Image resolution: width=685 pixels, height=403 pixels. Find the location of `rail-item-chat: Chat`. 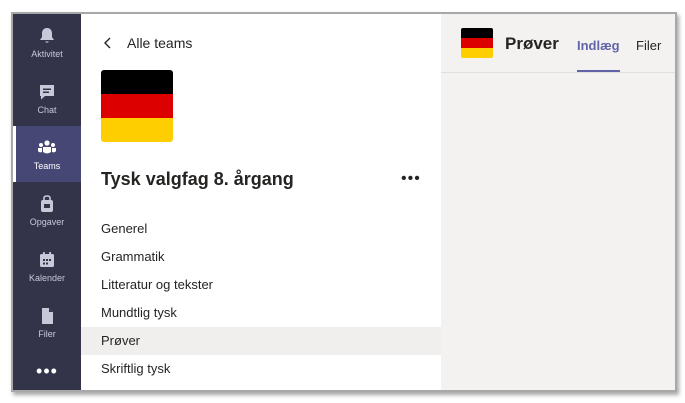

rail-item-chat: Chat is located at coordinates (47, 98).